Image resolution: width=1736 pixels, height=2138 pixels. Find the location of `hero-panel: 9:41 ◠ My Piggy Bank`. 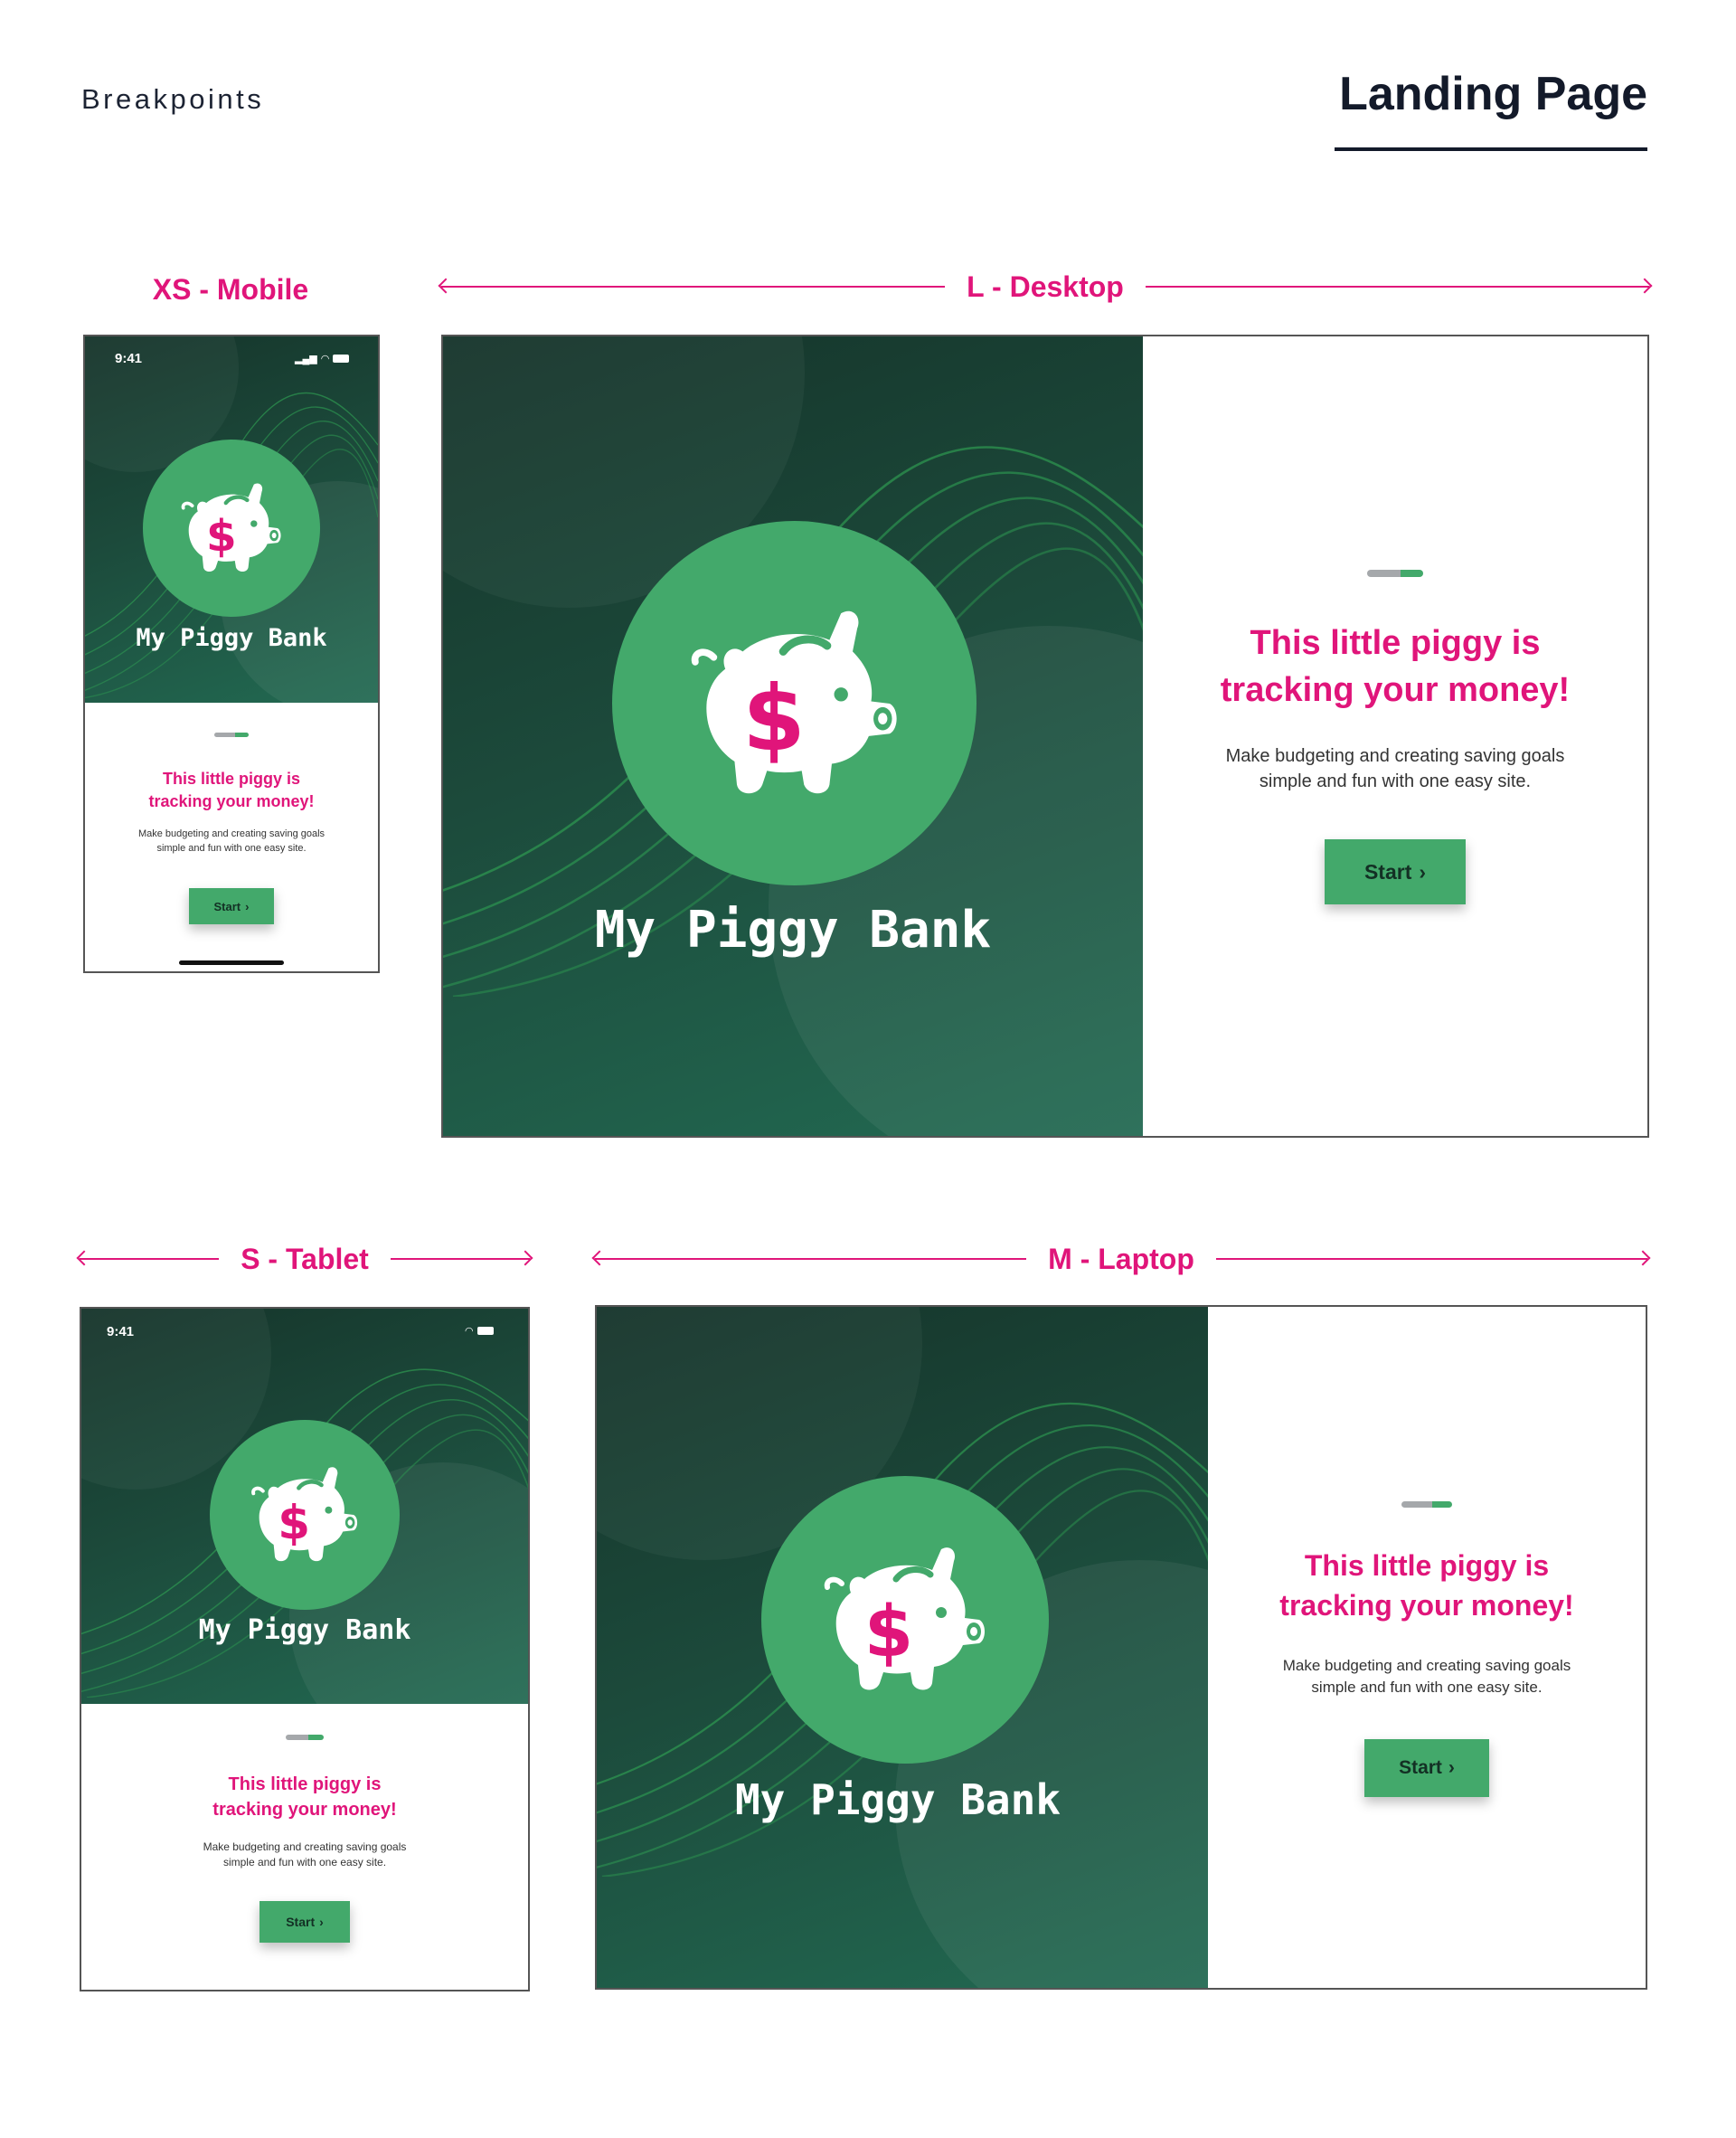

hero-panel: 9:41 ◠ My Piggy Bank is located at coordinates (305, 1506).